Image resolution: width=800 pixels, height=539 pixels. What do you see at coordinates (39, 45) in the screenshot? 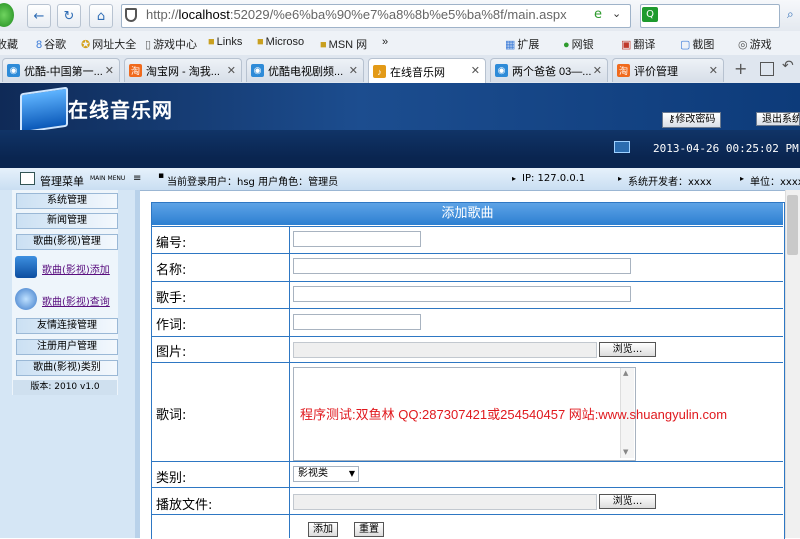
I see `google-icon: 8` at bounding box center [39, 45].